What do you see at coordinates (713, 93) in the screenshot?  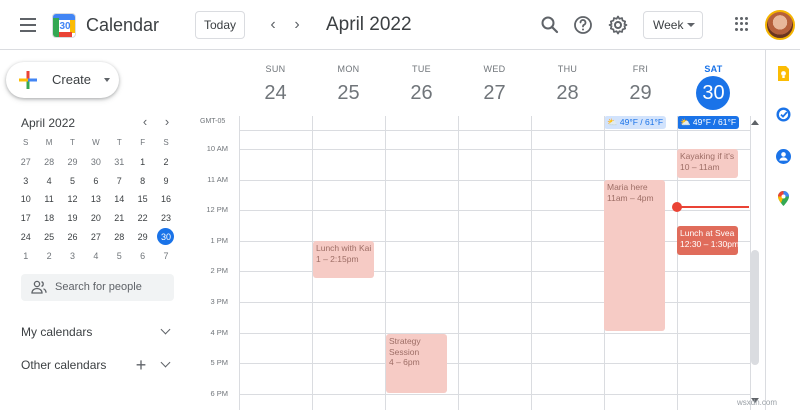 I see `day-number: 30` at bounding box center [713, 93].